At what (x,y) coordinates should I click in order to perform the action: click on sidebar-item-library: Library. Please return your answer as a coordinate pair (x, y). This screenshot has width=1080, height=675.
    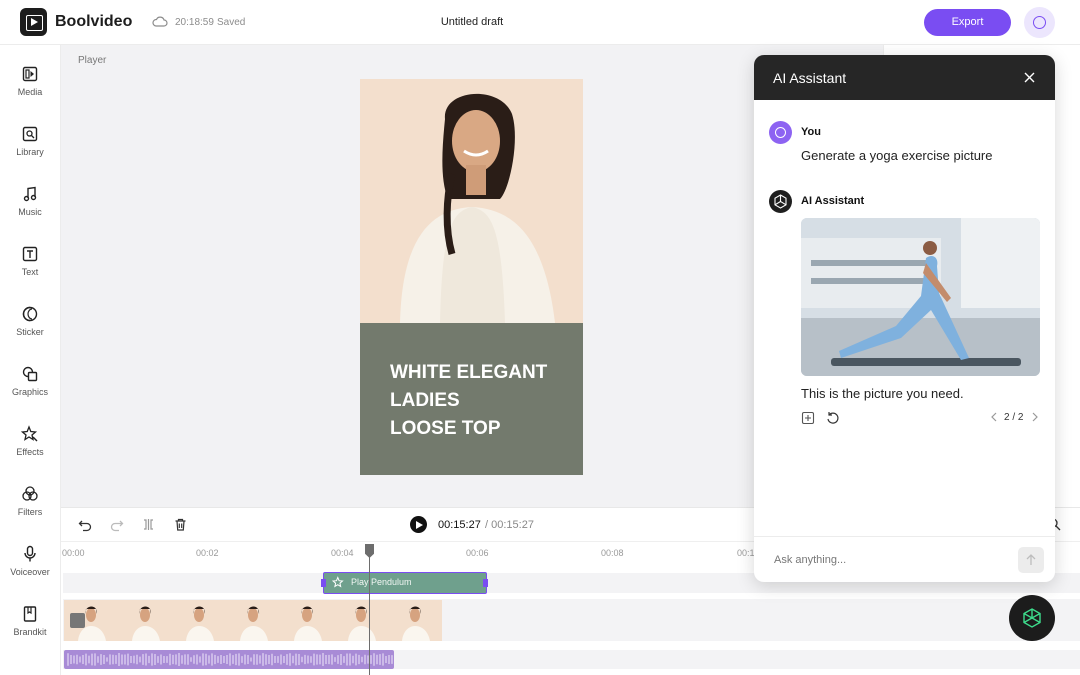
    Looking at the image, I should click on (30, 153).